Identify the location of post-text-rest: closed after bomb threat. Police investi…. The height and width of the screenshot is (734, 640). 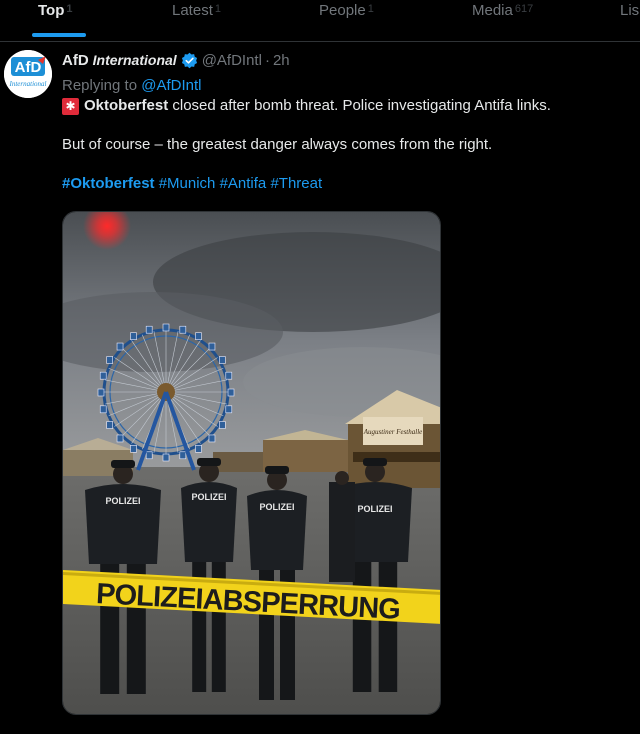
(359, 105).